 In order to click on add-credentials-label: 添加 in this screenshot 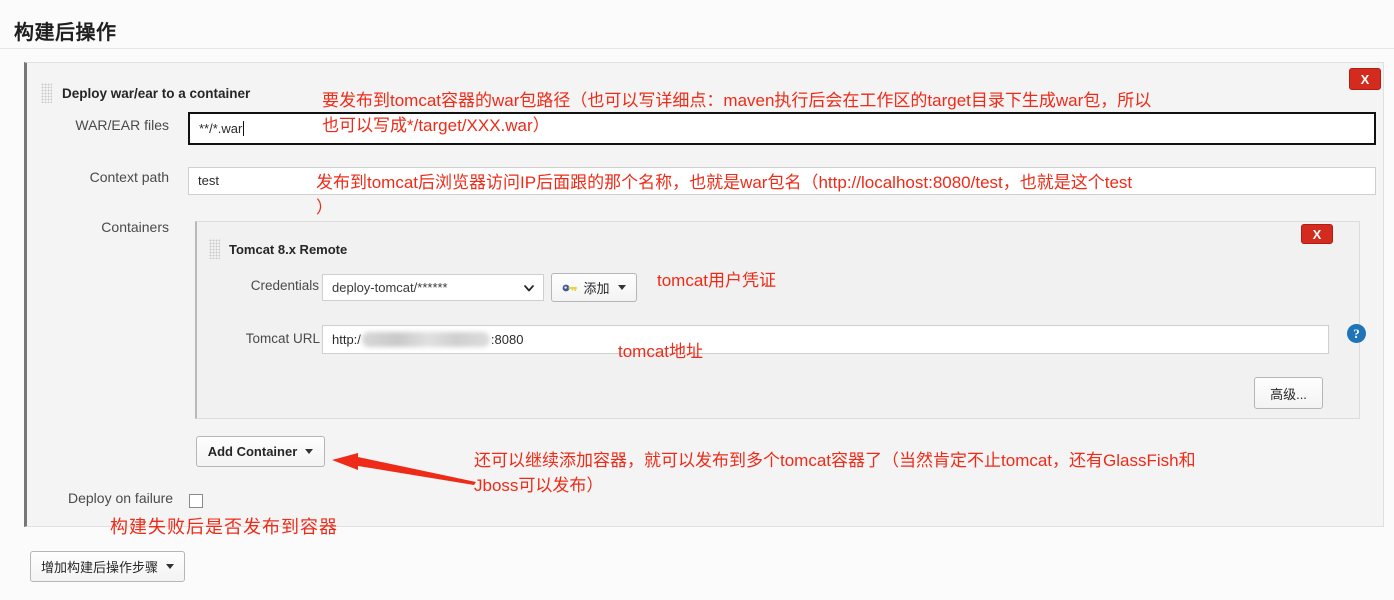, I will do `click(596, 288)`.